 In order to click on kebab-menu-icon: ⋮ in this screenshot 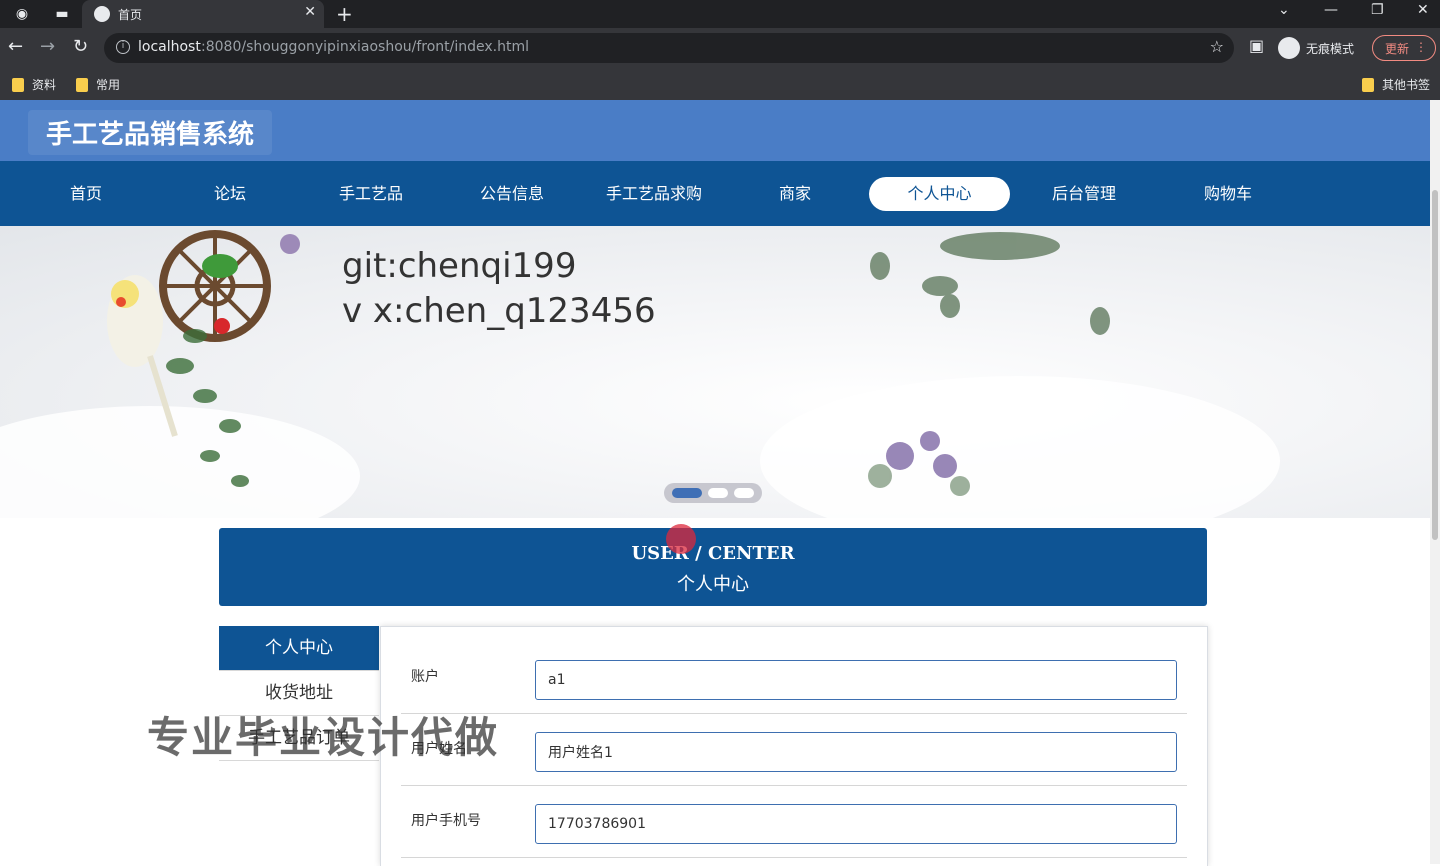, I will do `click(1421, 47)`.